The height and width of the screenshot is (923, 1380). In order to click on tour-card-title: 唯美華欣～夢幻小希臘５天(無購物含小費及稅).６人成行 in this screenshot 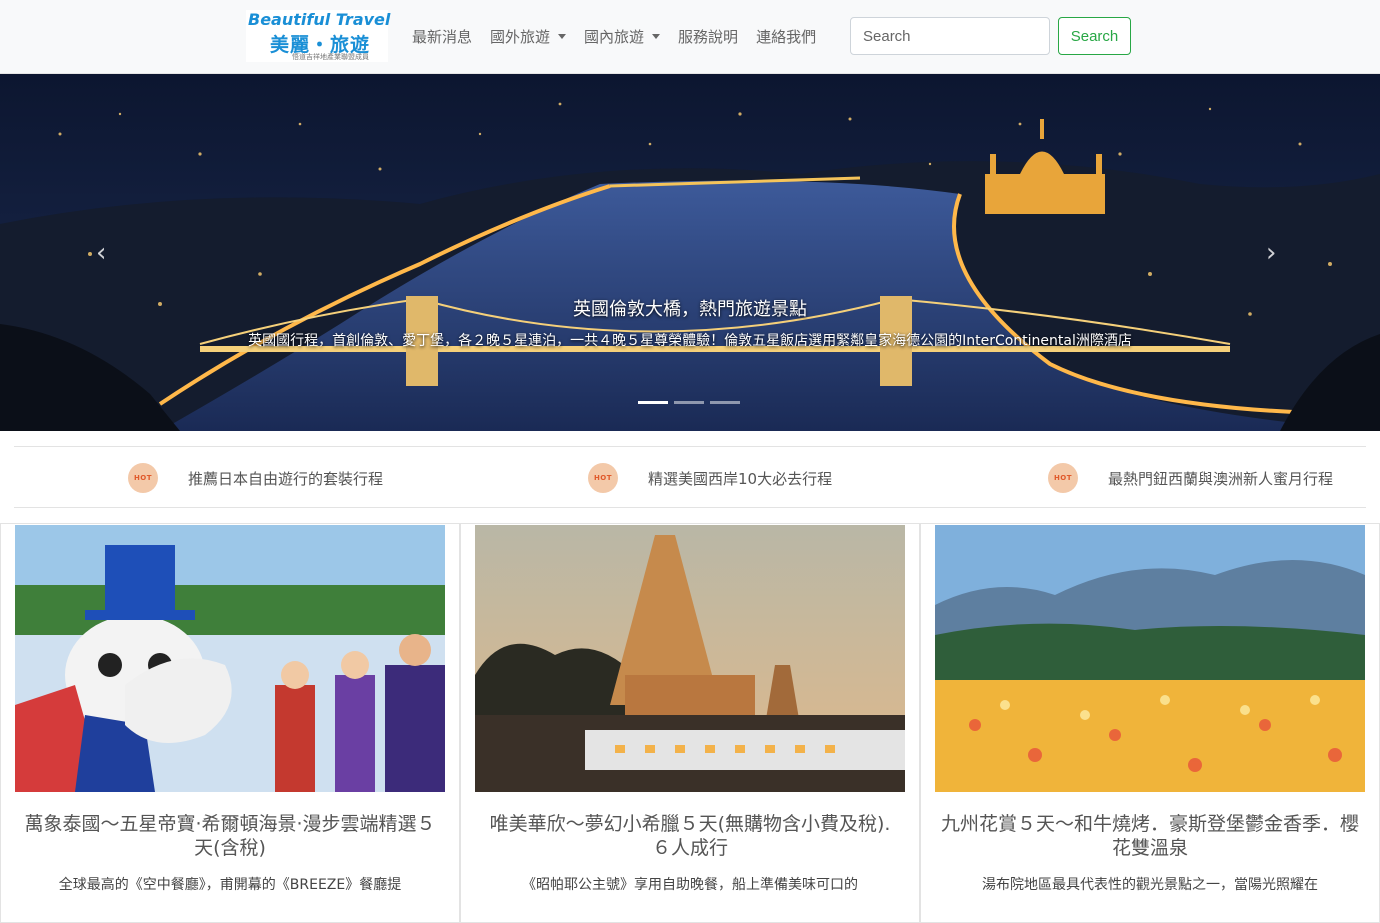, I will do `click(690, 836)`.